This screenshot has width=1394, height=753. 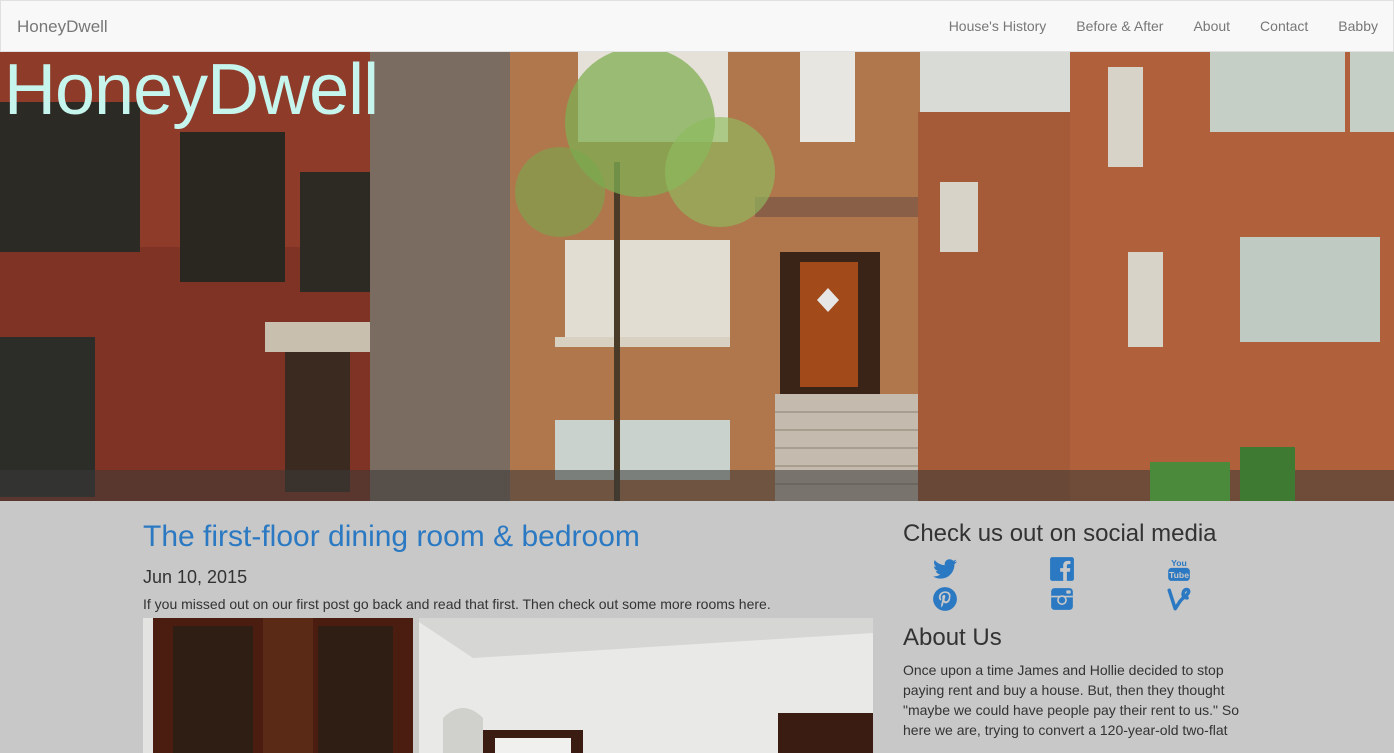 What do you see at coordinates (1078, 599) in the screenshot?
I see `instagram-icon` at bounding box center [1078, 599].